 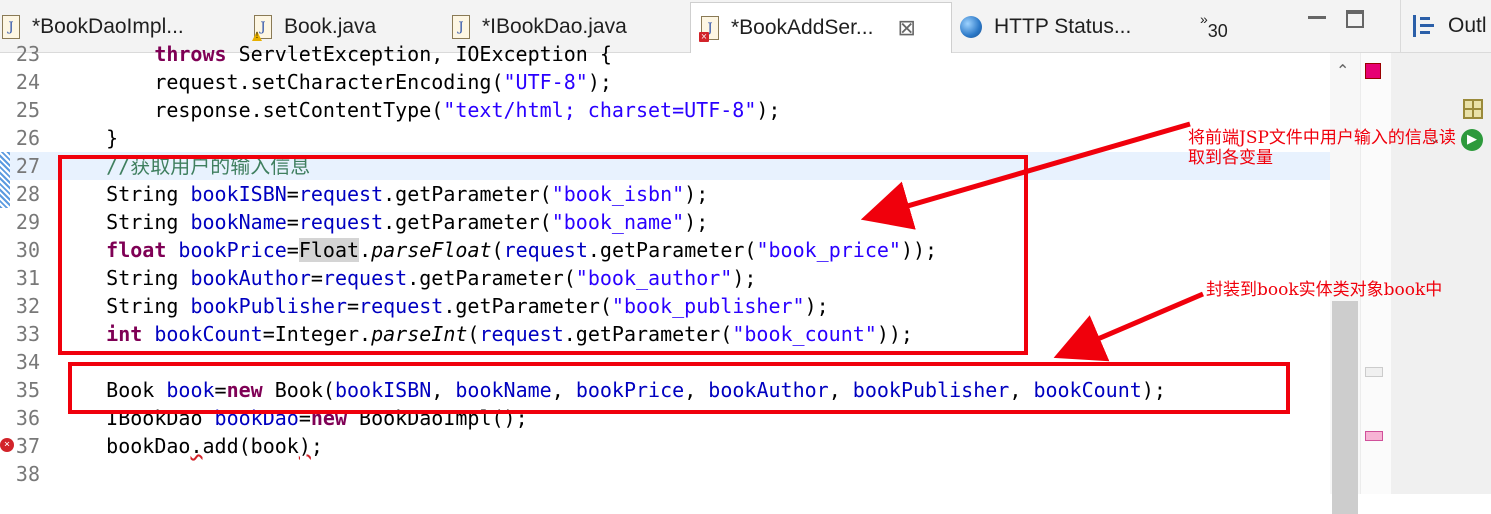 I want to click on java-file-error-icon: J ×, so click(x=709, y=29).